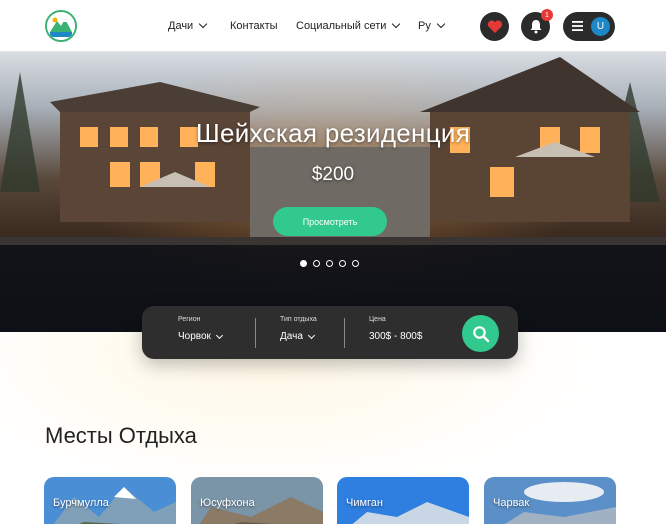 The image size is (666, 524). What do you see at coordinates (291, 336) in the screenshot?
I see `rest-type-value: Дача` at bounding box center [291, 336].